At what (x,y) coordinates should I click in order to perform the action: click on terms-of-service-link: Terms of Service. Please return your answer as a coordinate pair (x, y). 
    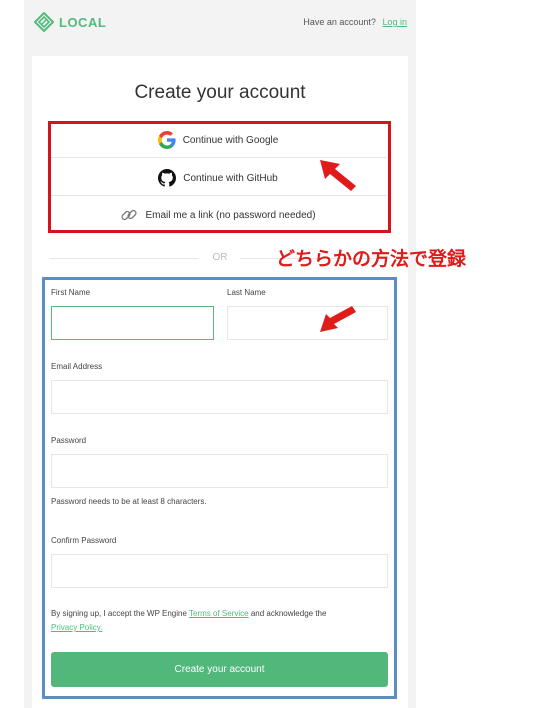
    Looking at the image, I should click on (219, 613).